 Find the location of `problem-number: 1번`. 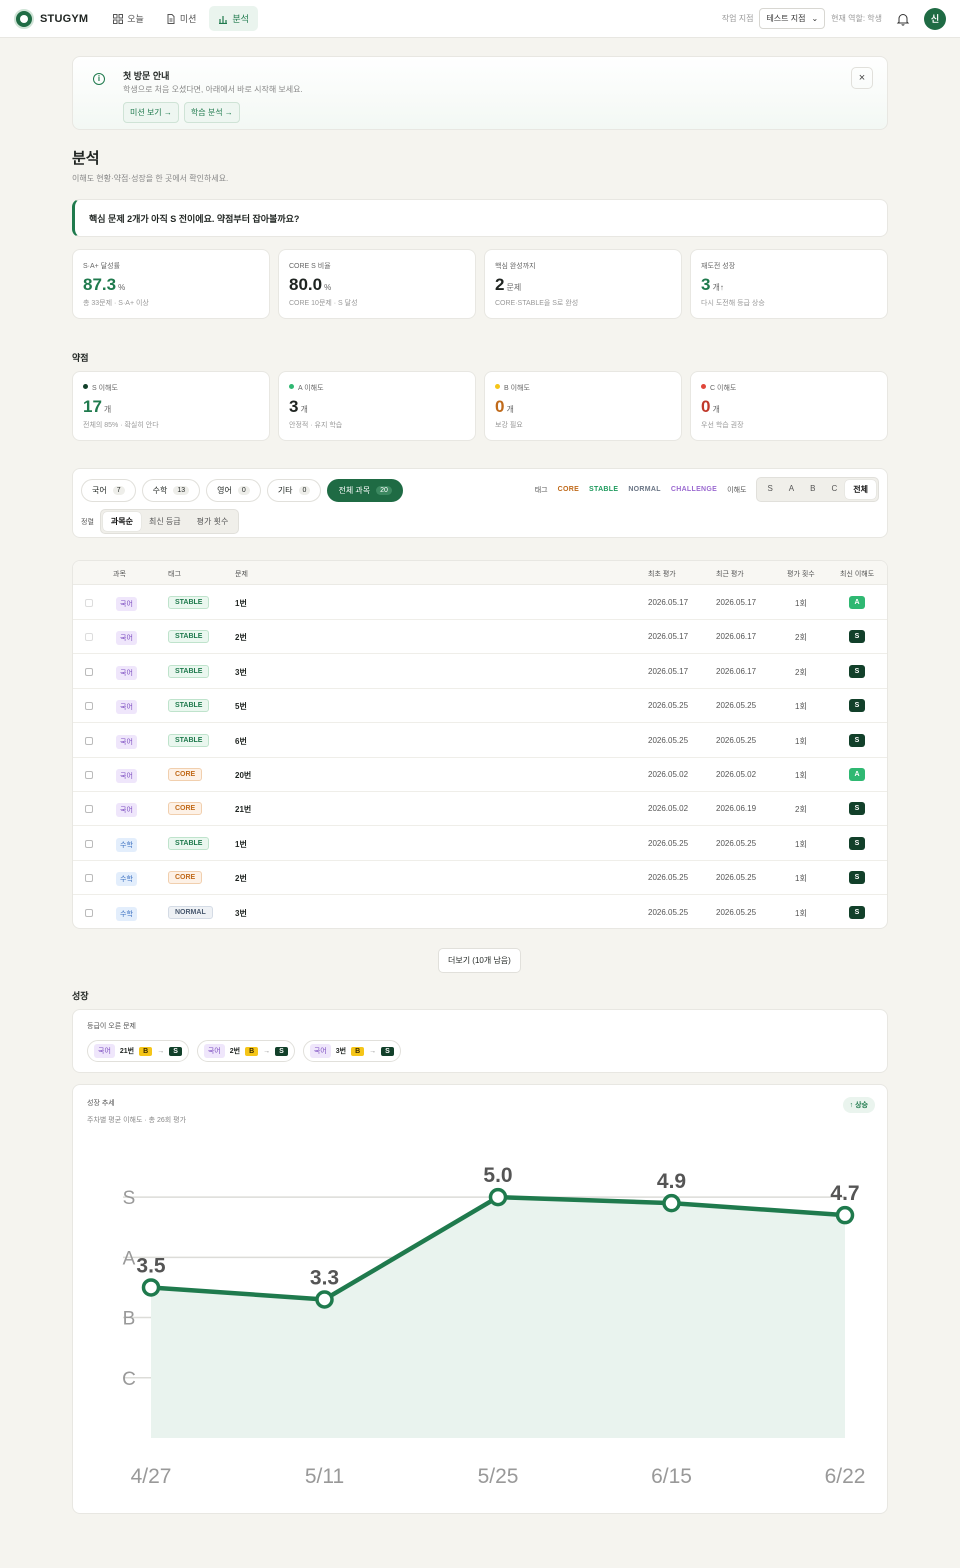

problem-number: 1번 is located at coordinates (241, 603).